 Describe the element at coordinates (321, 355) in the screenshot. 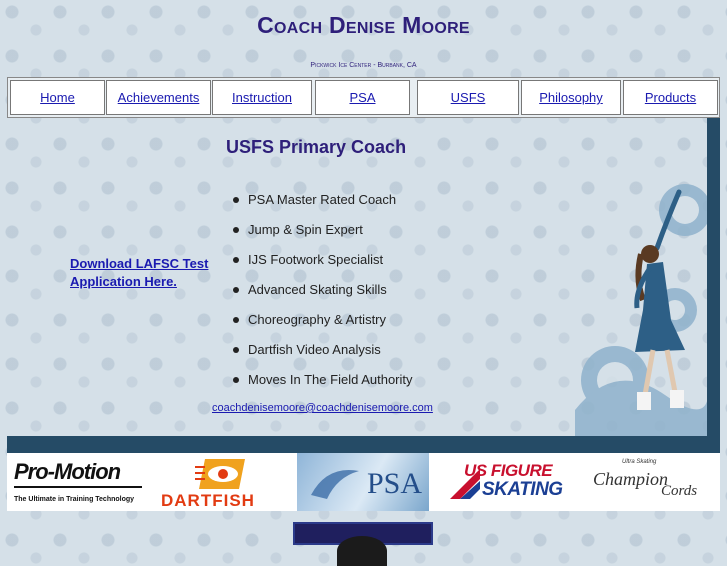

I see `list-item: Dartfish Video Analysis` at that location.